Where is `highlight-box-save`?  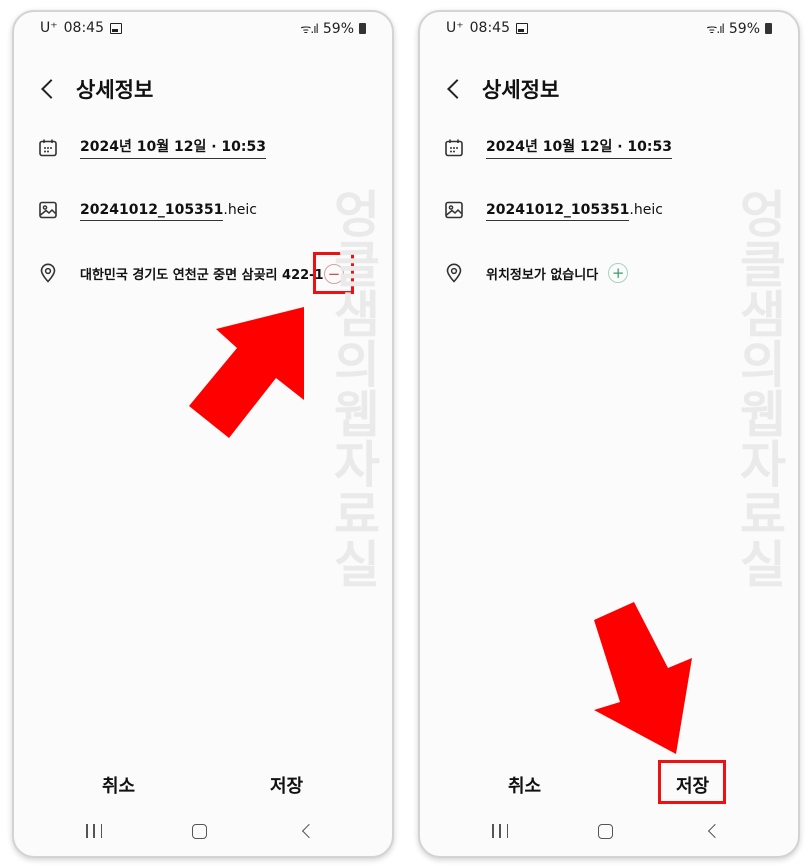 highlight-box-save is located at coordinates (692, 782).